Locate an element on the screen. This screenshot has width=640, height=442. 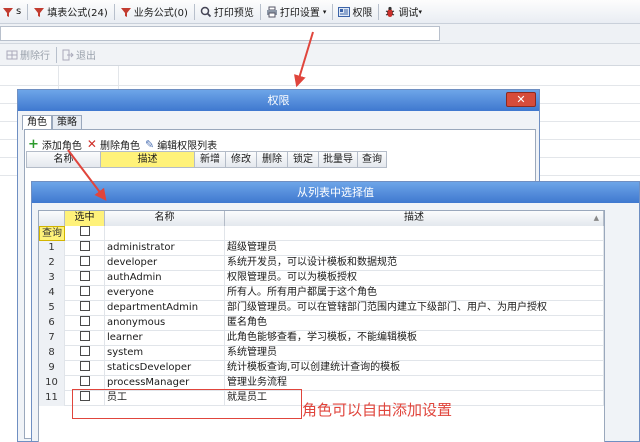
arrow-to-permissions is located at coordinates (304, 59).